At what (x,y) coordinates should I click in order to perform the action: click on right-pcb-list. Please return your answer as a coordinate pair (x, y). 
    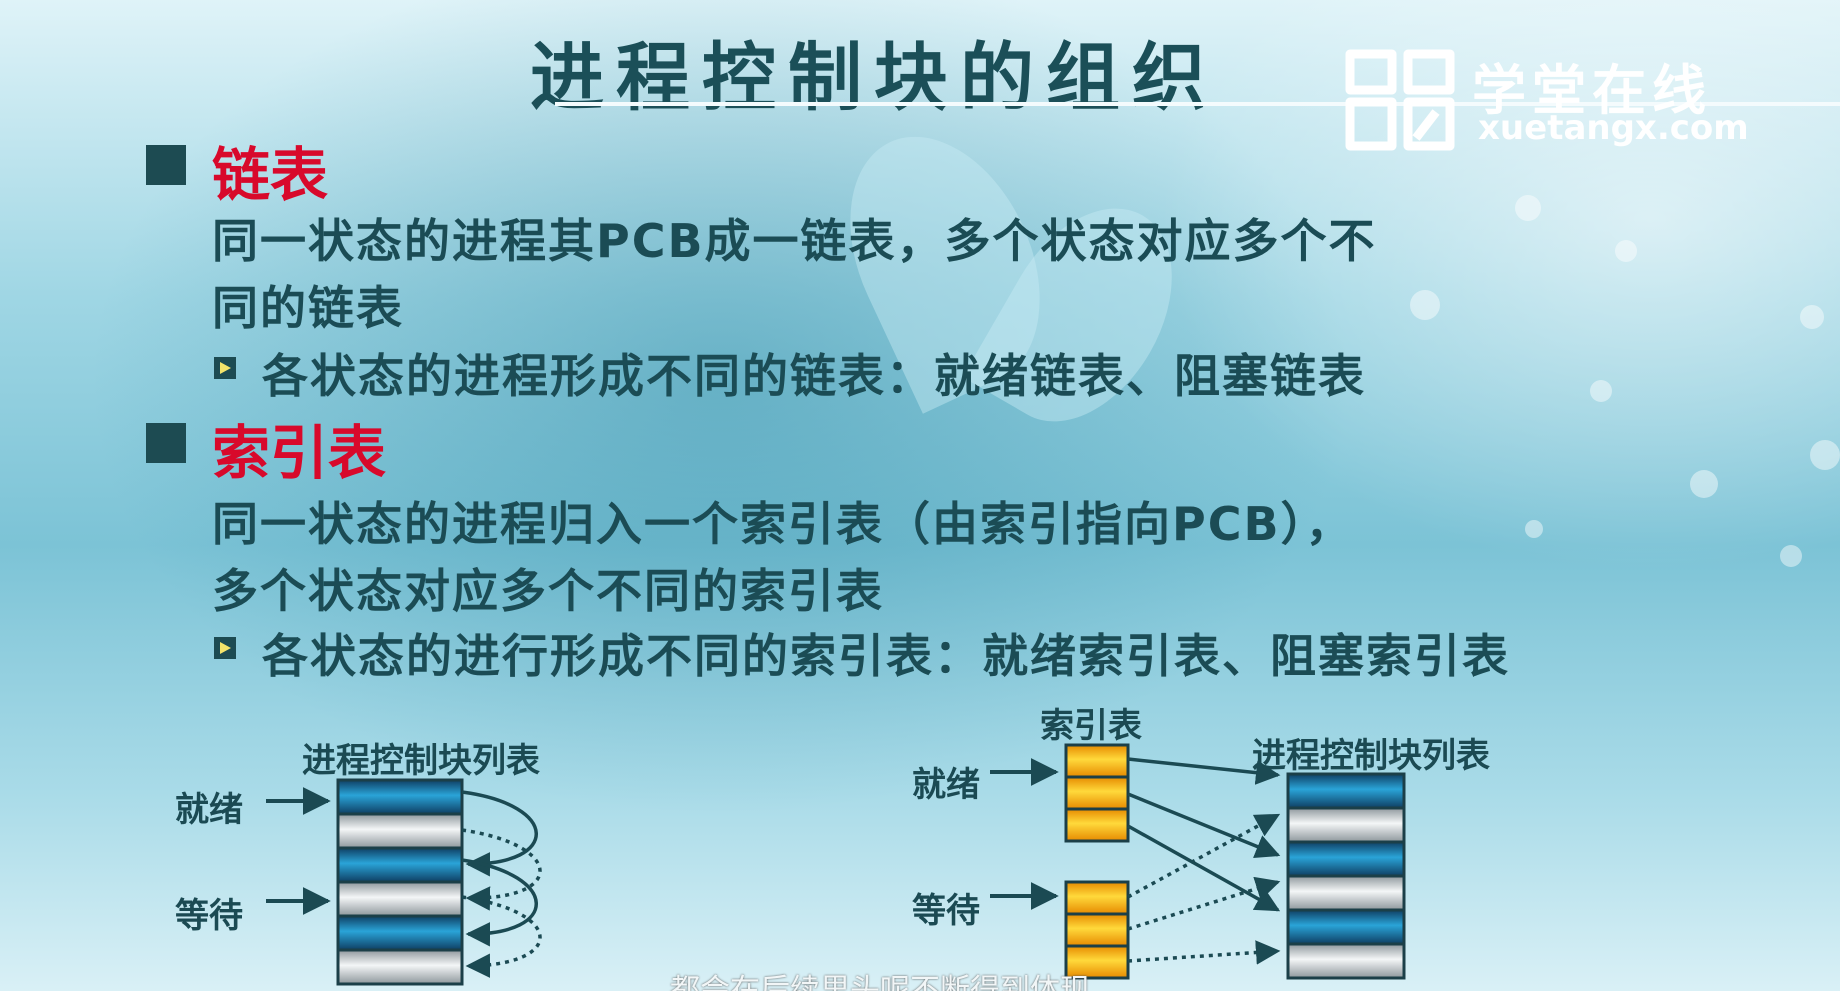
    Looking at the image, I should click on (1346, 876).